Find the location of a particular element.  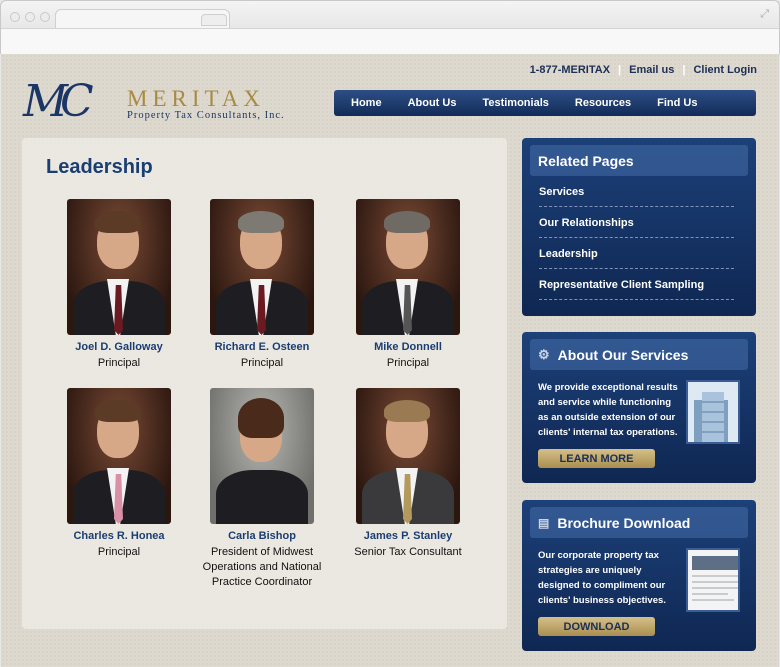

utility-links: 1-877-MERITAX | Email us | Client Login is located at coordinates (643, 70).